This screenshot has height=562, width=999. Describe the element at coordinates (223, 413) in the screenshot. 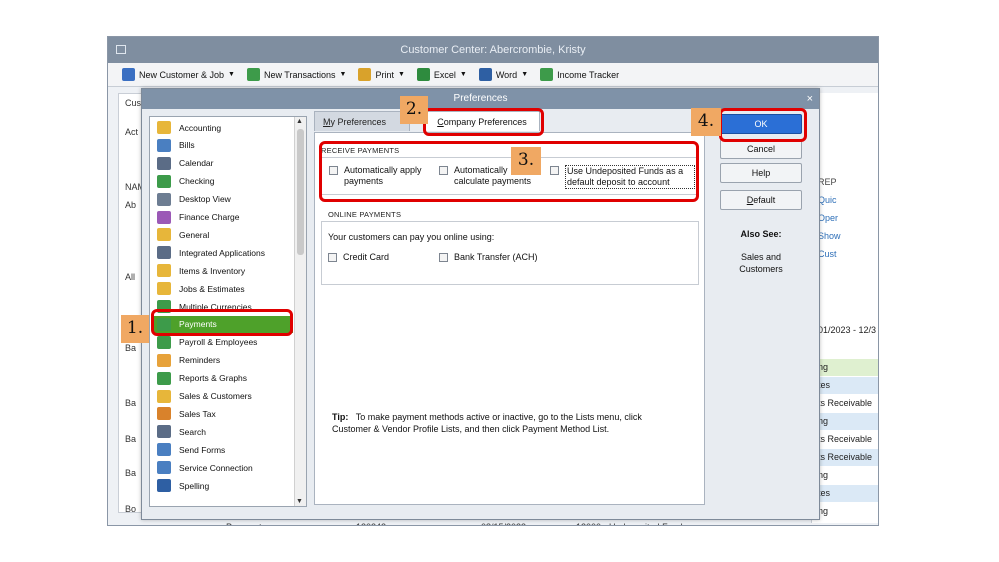

I see `category-item-sales-tax: Sales Tax` at that location.